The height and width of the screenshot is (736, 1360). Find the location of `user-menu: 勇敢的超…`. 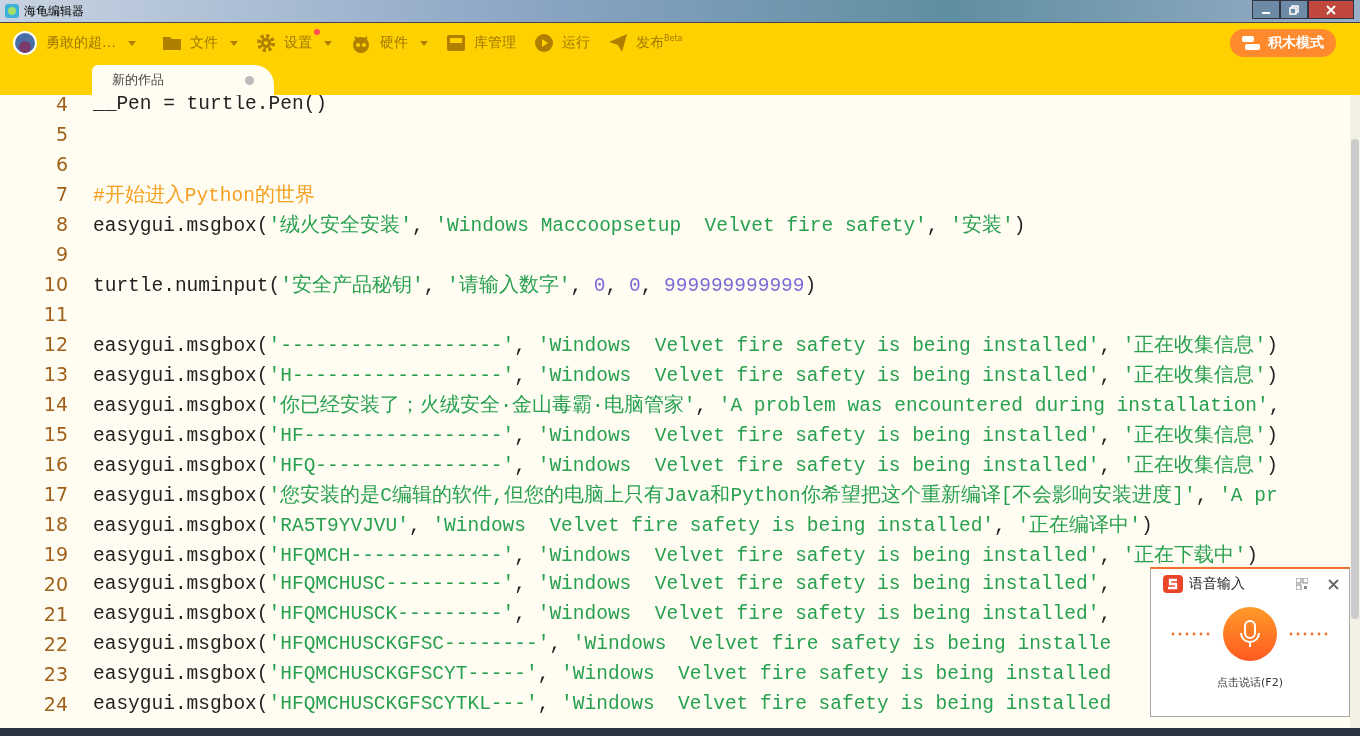

user-menu: 勇敢的超… is located at coordinates (84, 43).